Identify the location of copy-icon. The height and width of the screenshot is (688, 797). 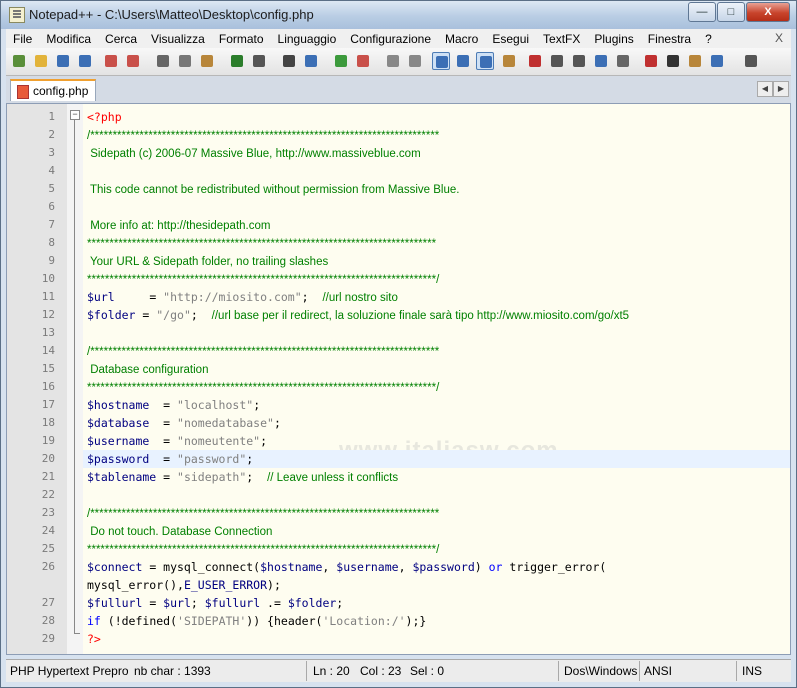
(185, 61).